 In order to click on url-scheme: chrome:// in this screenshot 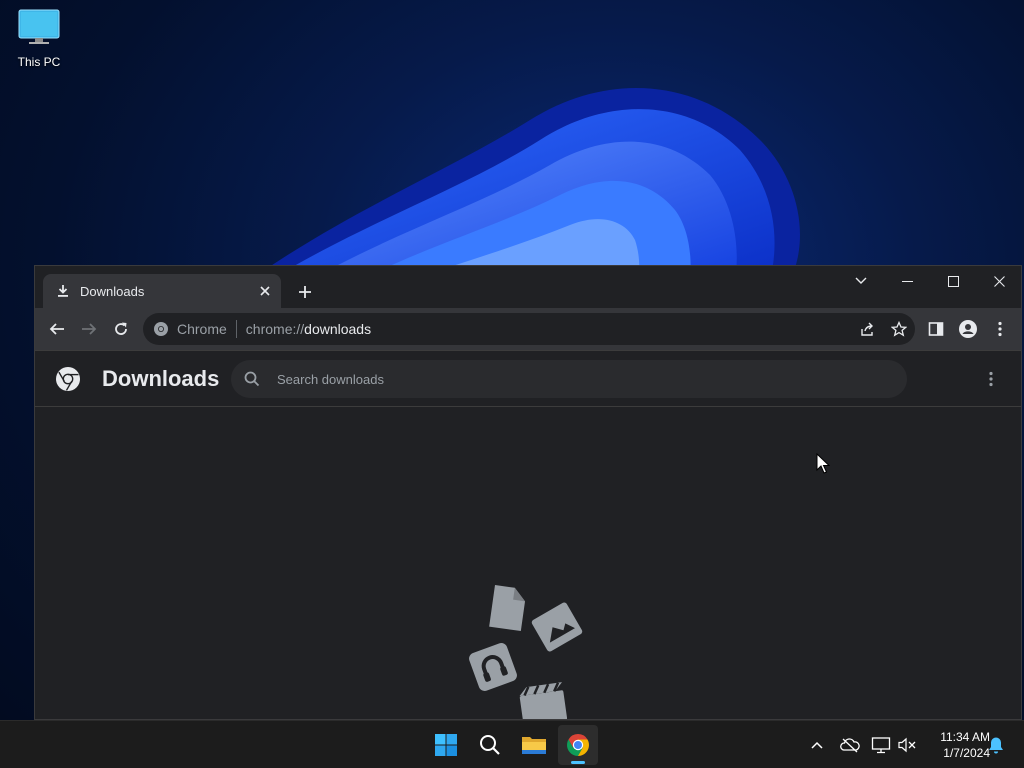, I will do `click(275, 329)`.